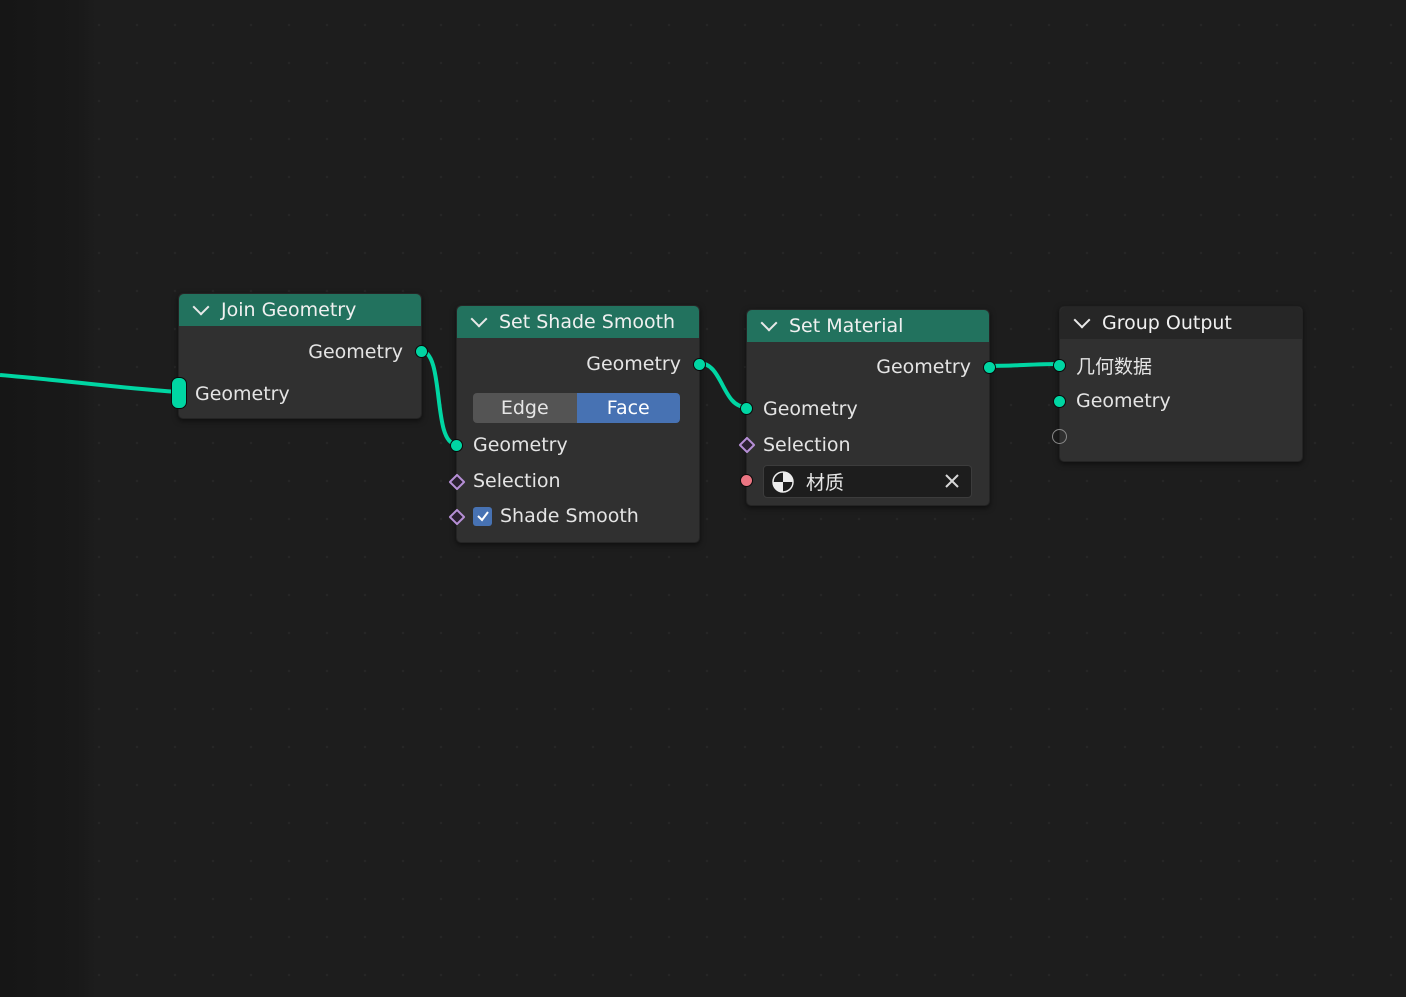 This screenshot has width=1406, height=997. I want to click on node-title: Set Material, so click(846, 326).